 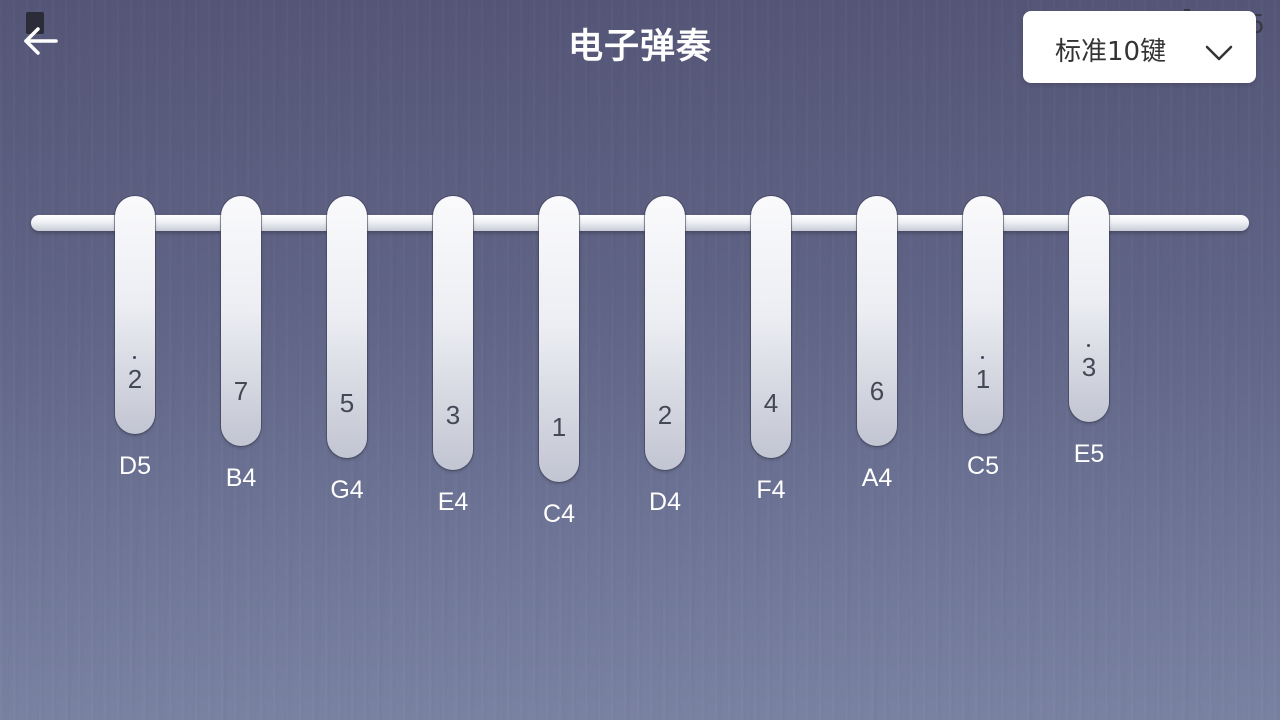 What do you see at coordinates (640, 223) in the screenshot?
I see `kalimba-bridge` at bounding box center [640, 223].